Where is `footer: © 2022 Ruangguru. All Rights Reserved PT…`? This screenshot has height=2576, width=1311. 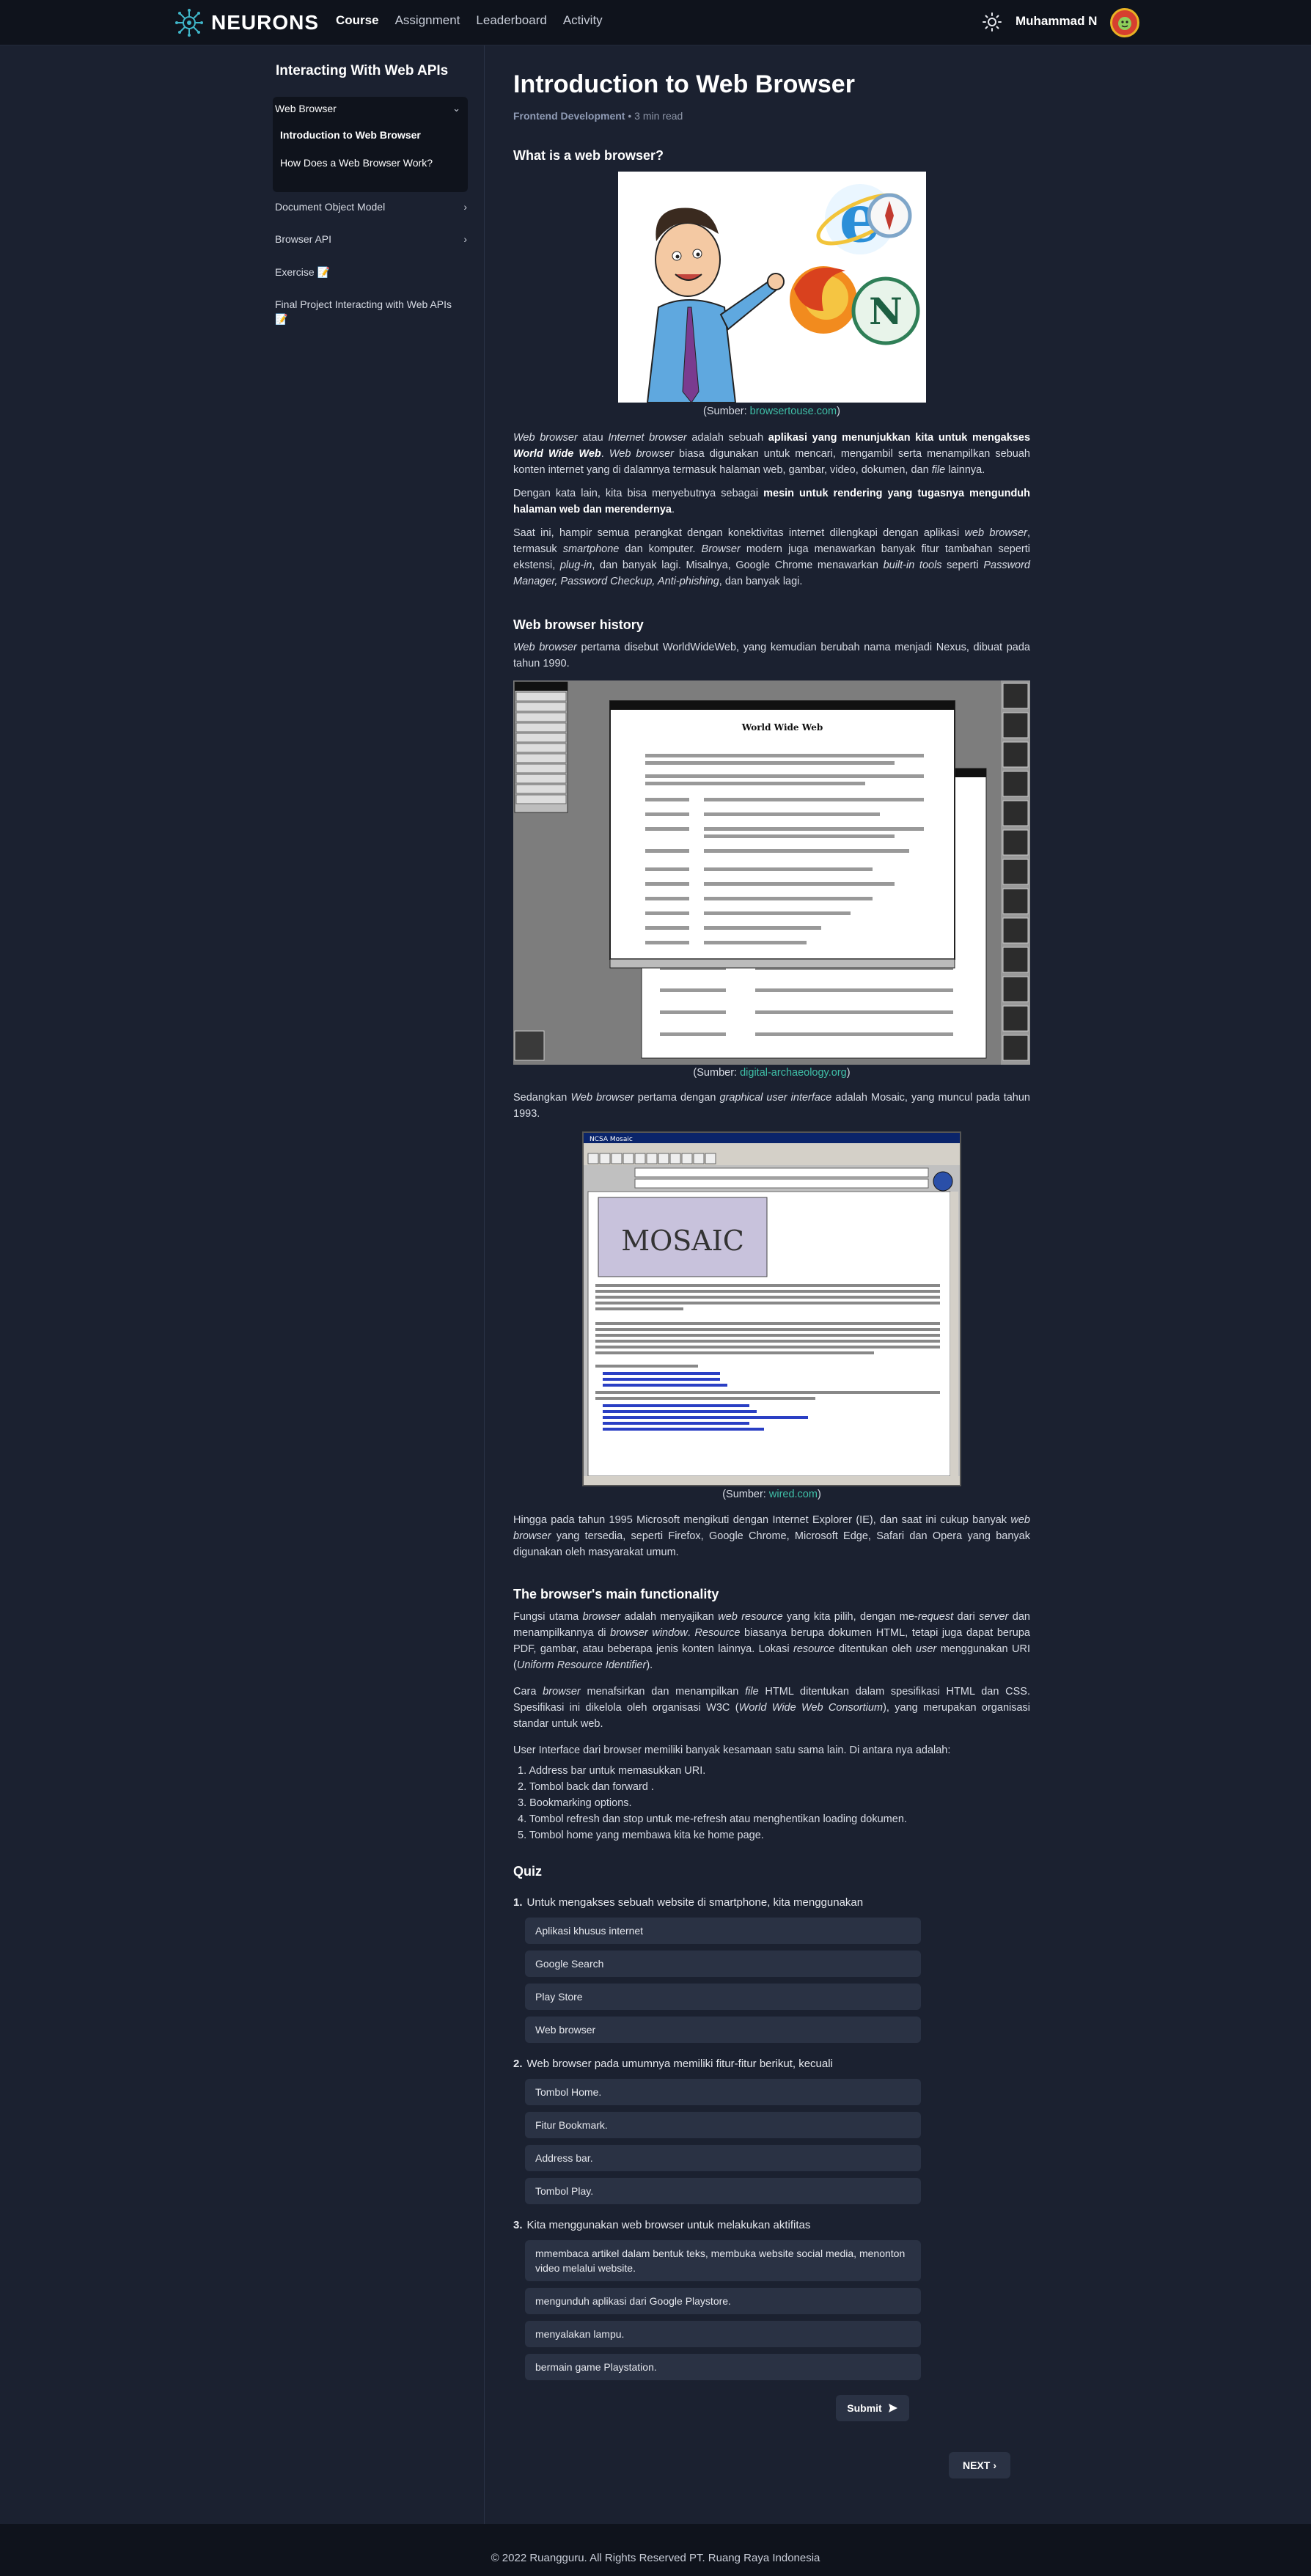
footer: © 2022 Ruangguru. All Rights Reserved PT… is located at coordinates (655, 2550).